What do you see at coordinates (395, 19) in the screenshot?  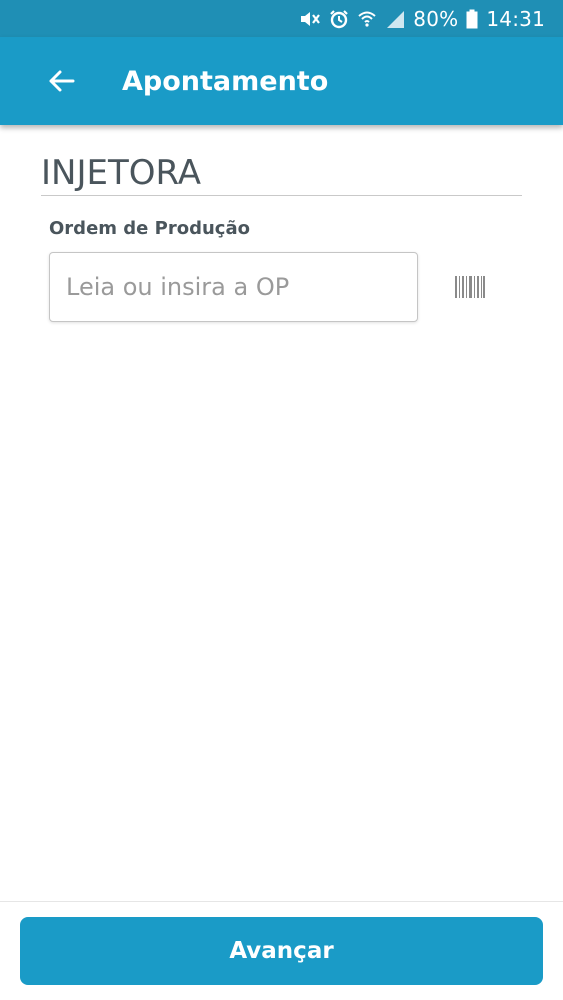 I see `signal-icon` at bounding box center [395, 19].